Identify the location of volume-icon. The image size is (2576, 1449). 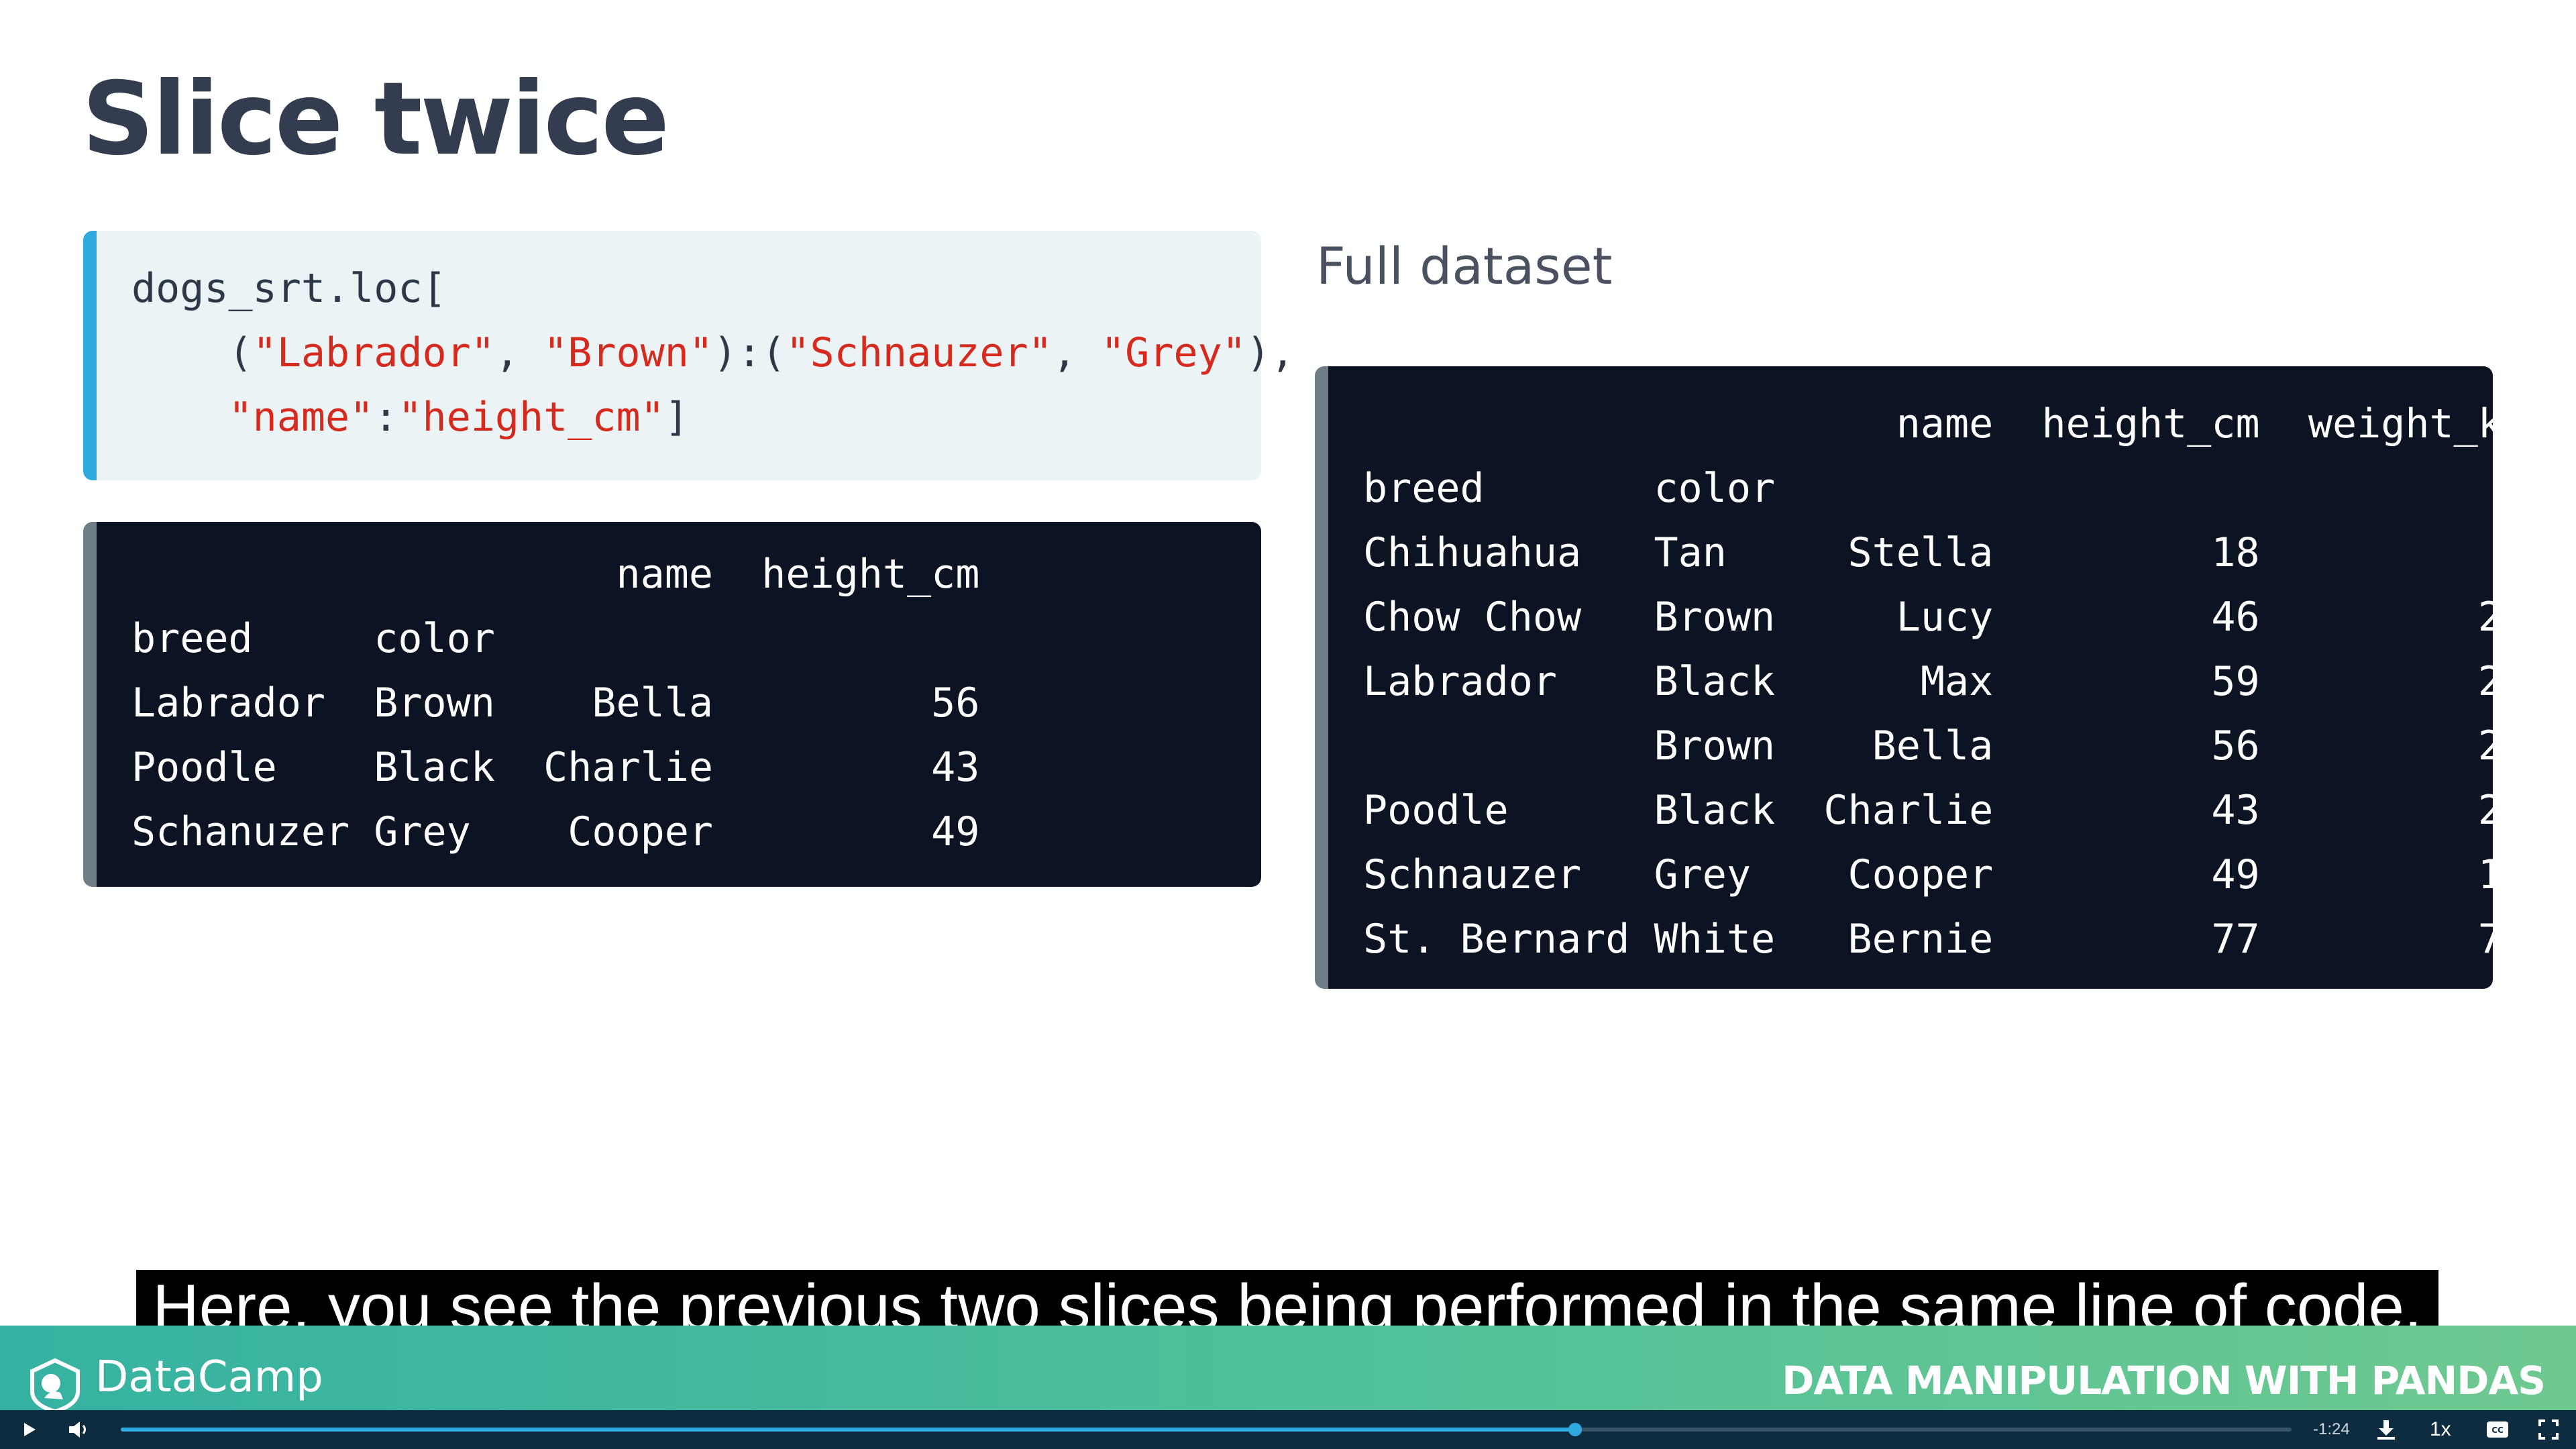
(77, 1429).